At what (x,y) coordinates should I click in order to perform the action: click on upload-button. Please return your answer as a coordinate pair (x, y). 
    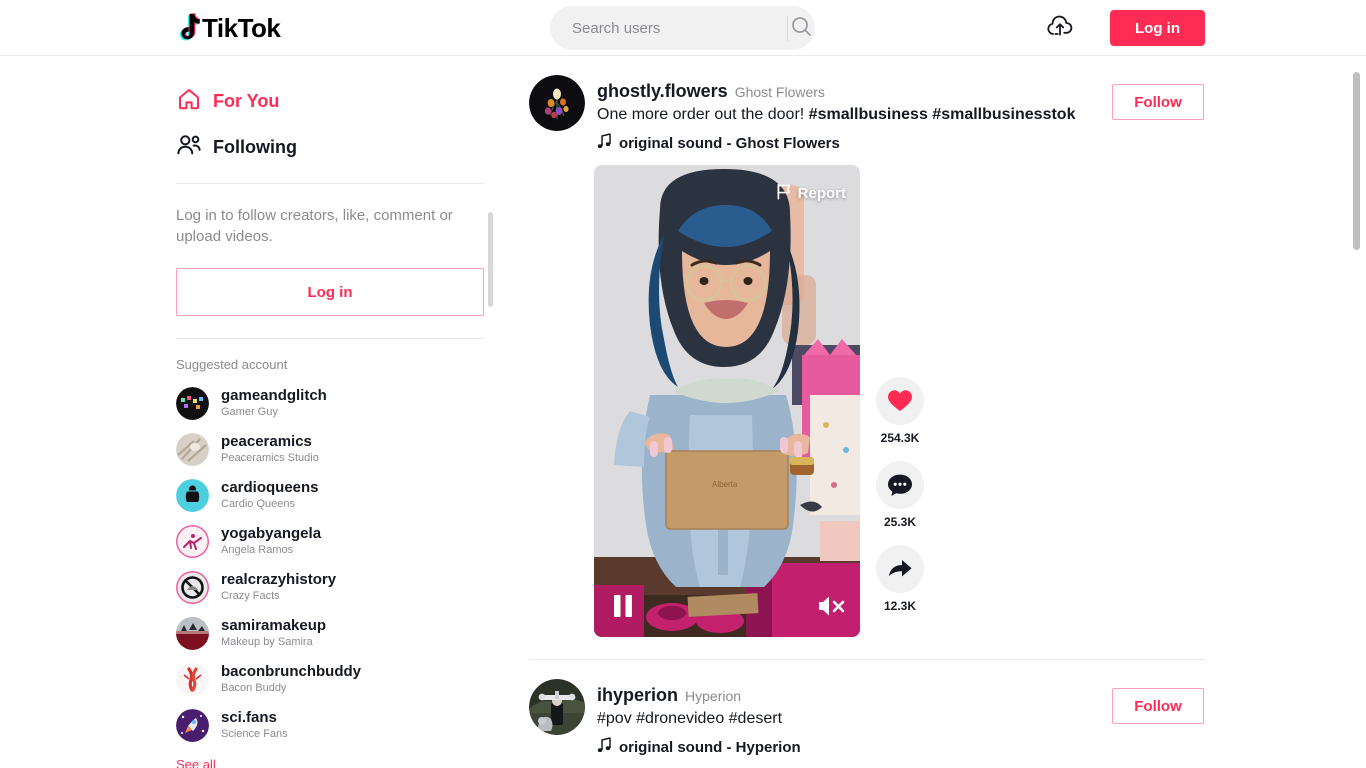
    Looking at the image, I should click on (1060, 28).